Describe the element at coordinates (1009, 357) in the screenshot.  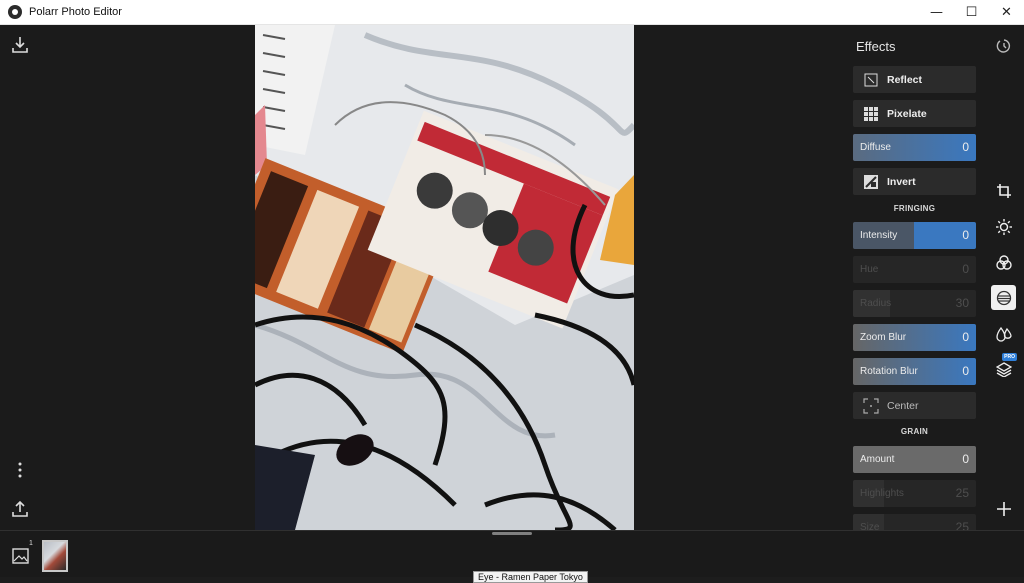
I see `pro-badge: PRO` at that location.